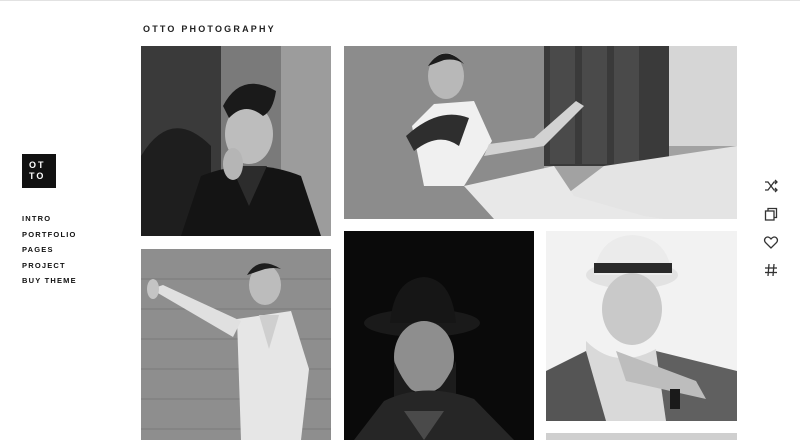 This screenshot has width=800, height=440. I want to click on photo-1-image, so click(236, 141).